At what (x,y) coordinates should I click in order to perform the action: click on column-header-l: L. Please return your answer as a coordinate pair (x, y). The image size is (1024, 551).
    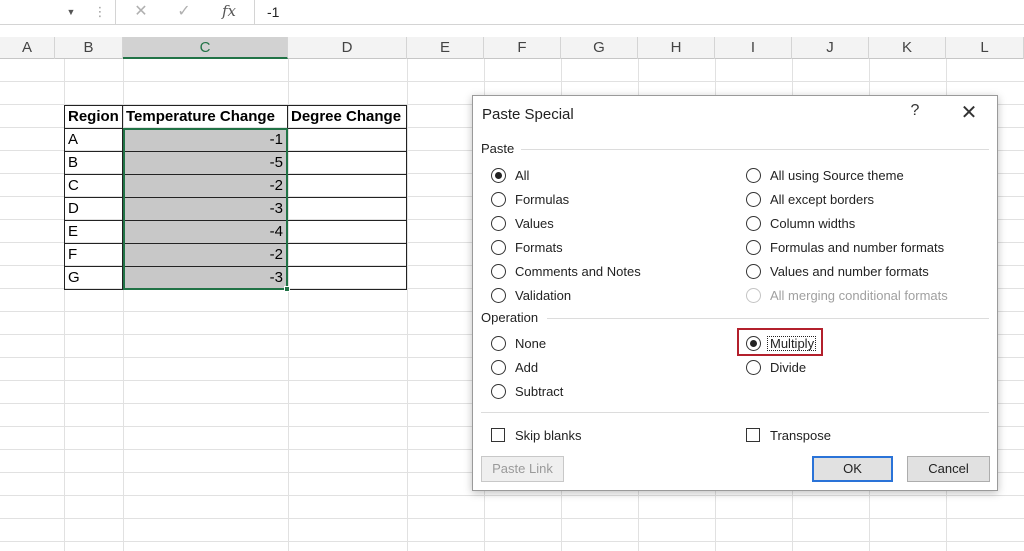
    Looking at the image, I should click on (985, 48).